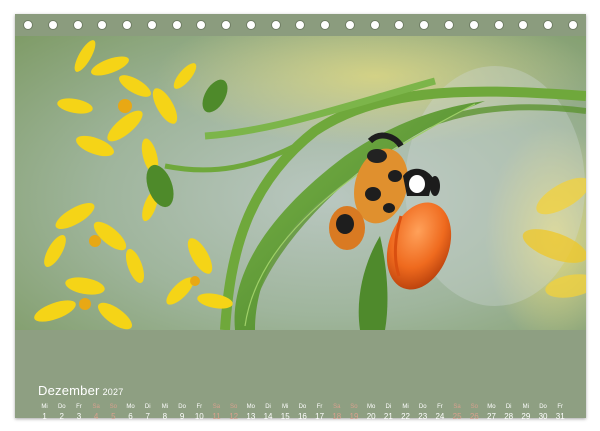 The width and height of the screenshot is (600, 431). Describe the element at coordinates (457, 416) in the screenshot. I see `day-number: 25` at that location.